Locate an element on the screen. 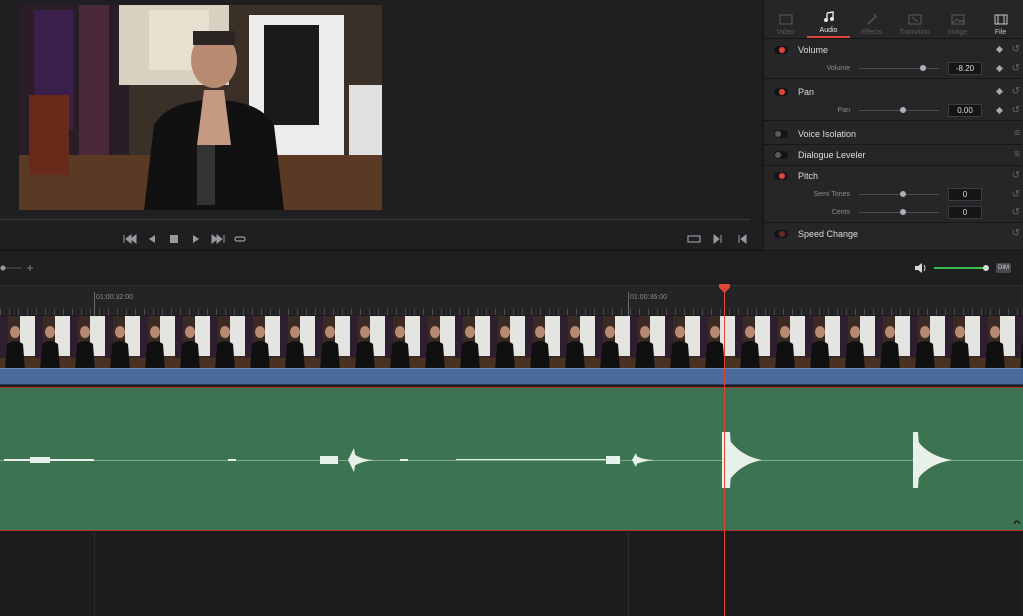 This screenshot has height=616, width=1023. scrub-bar is located at coordinates (375, 219).